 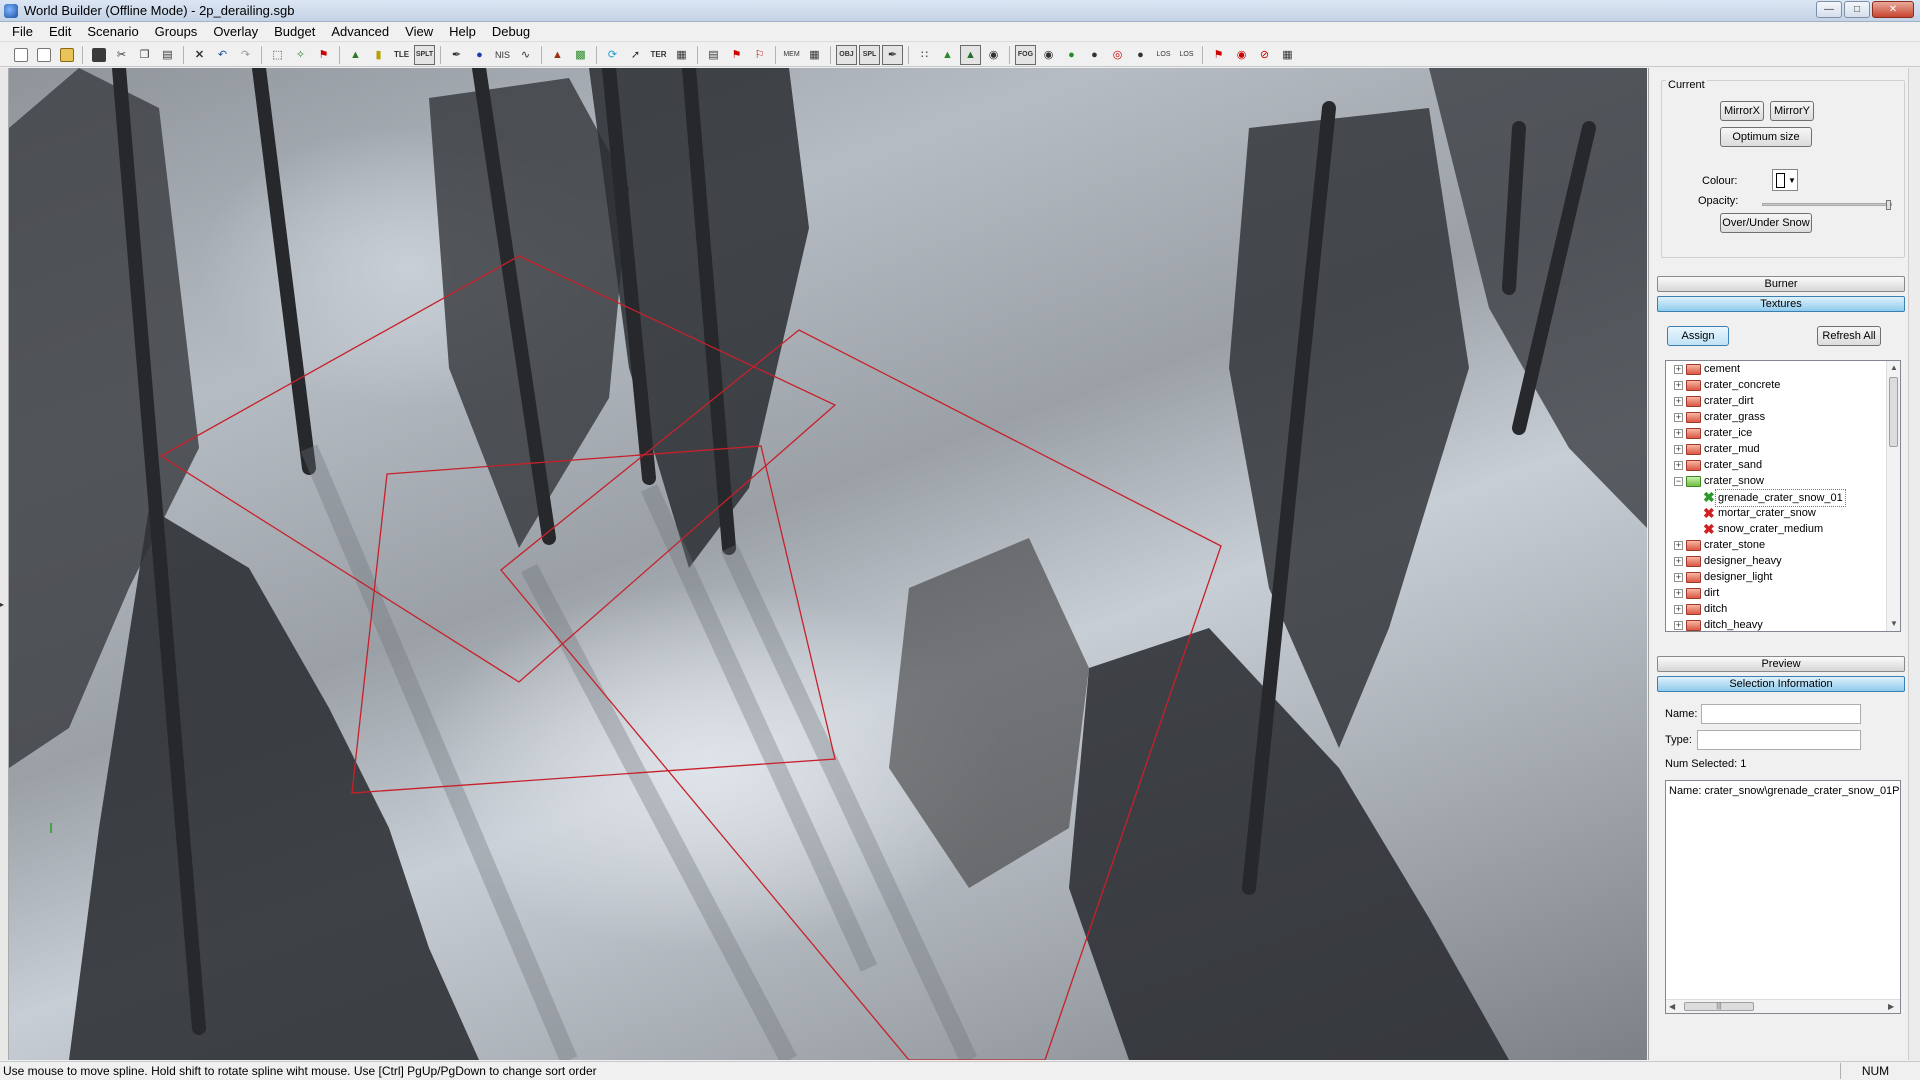 What do you see at coordinates (300, 55) in the screenshot?
I see `path-icon: ✧` at bounding box center [300, 55].